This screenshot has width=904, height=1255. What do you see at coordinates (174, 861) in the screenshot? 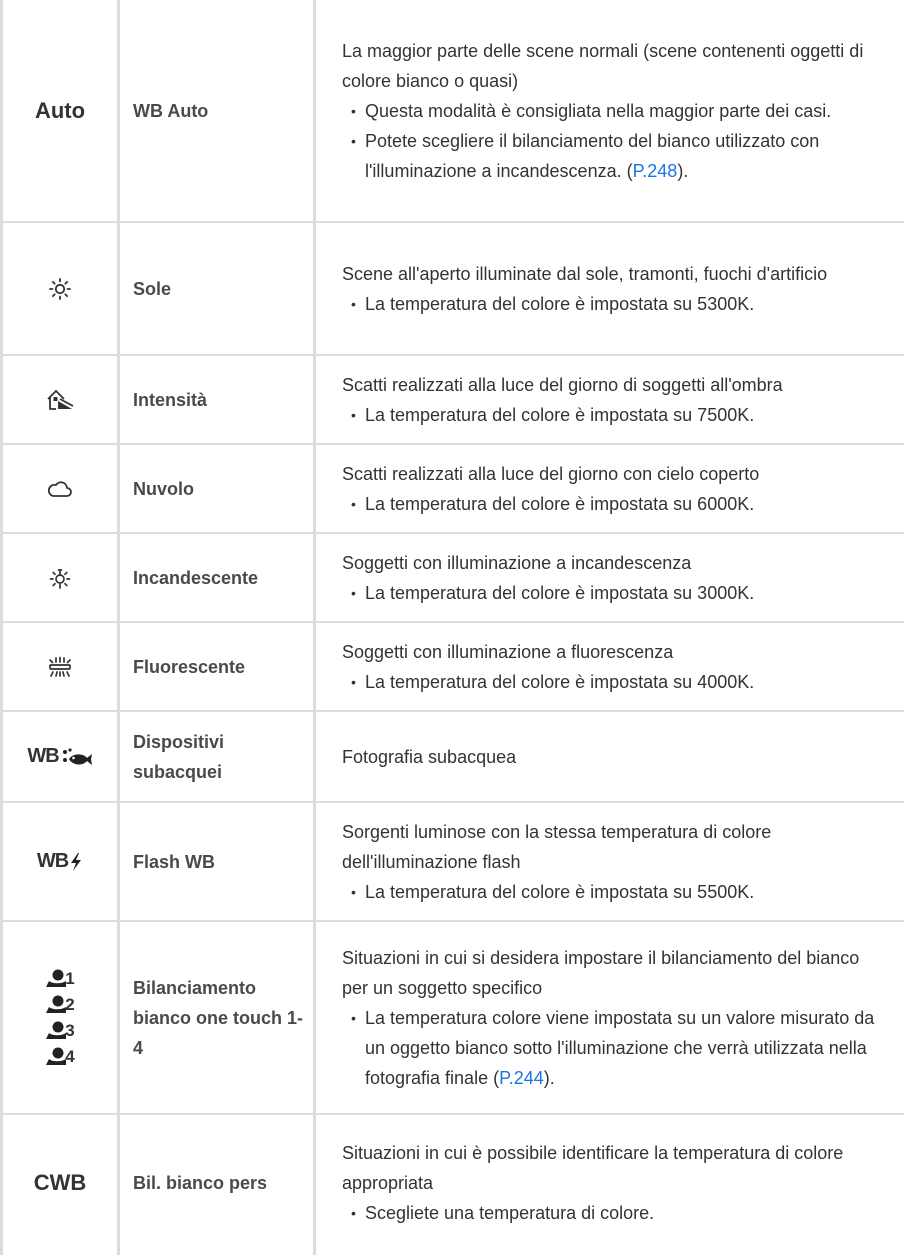
I see `mode-name: Flash WB` at bounding box center [174, 861].